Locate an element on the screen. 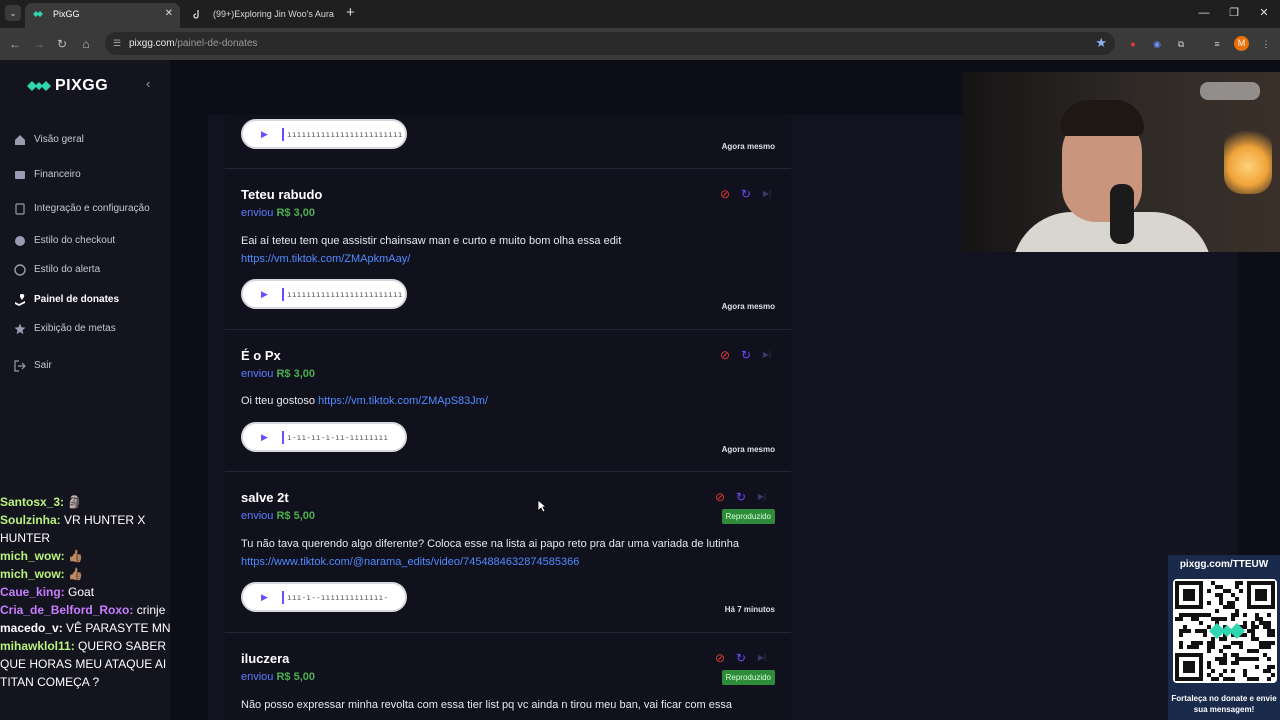 The width and height of the screenshot is (1280, 720). close-tab-icon: ✕ is located at coordinates (169, 14).